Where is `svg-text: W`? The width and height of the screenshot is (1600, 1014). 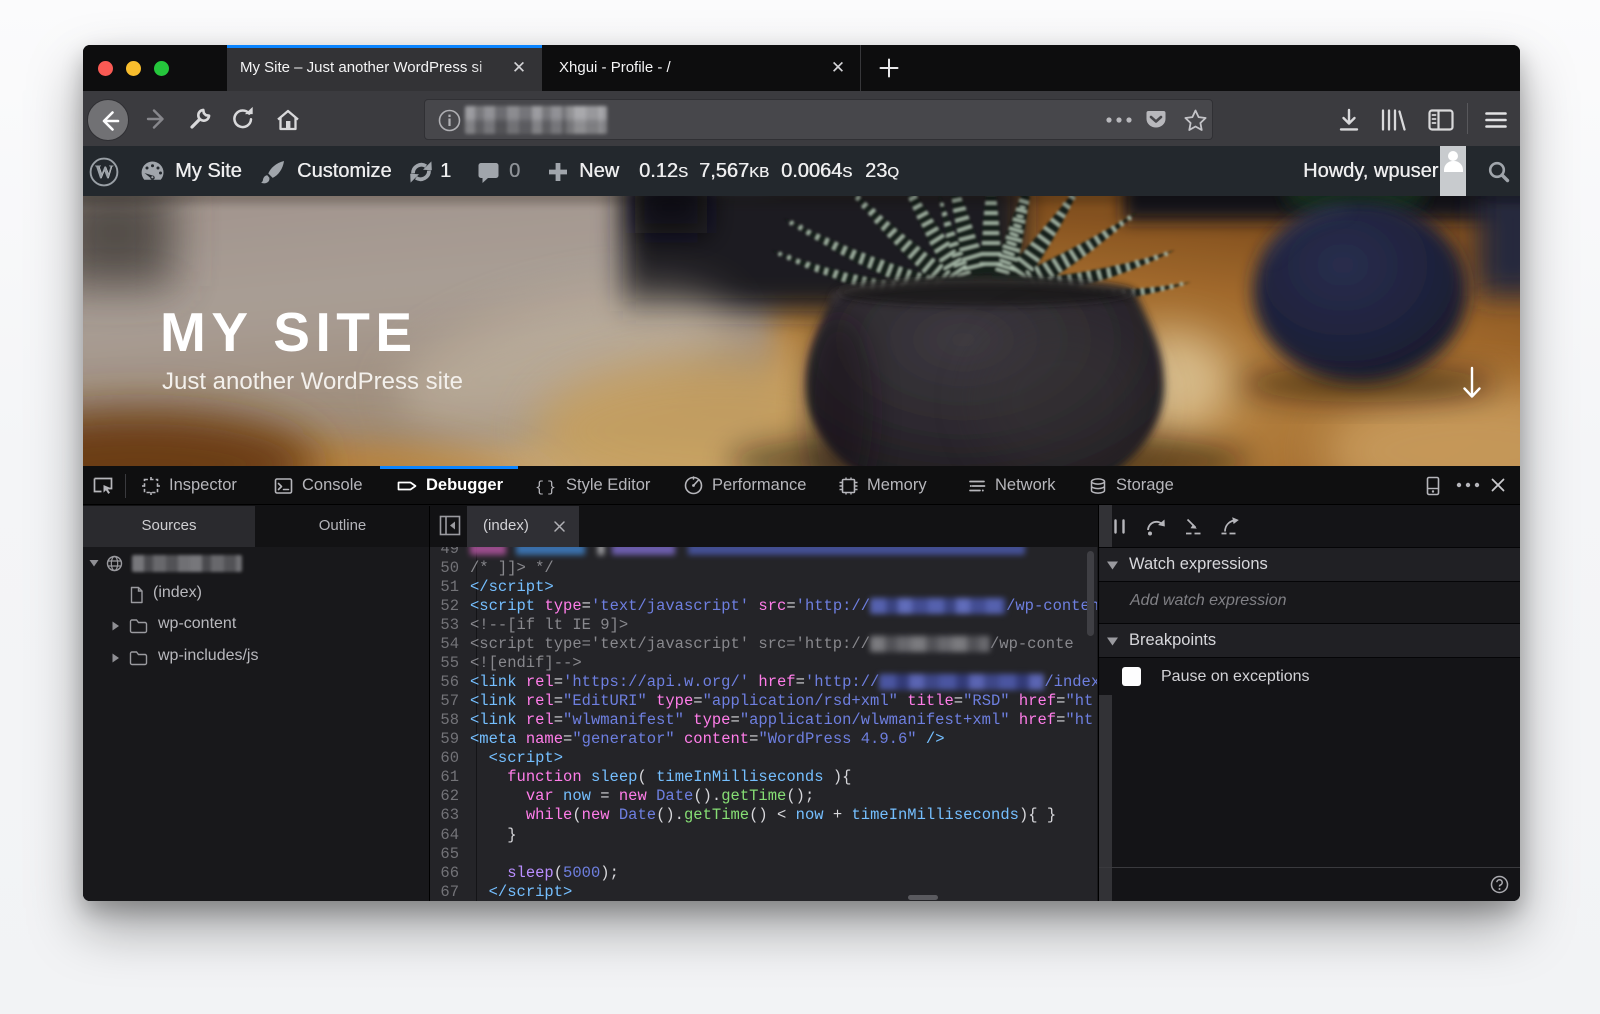 svg-text: W is located at coordinates (104, 173).